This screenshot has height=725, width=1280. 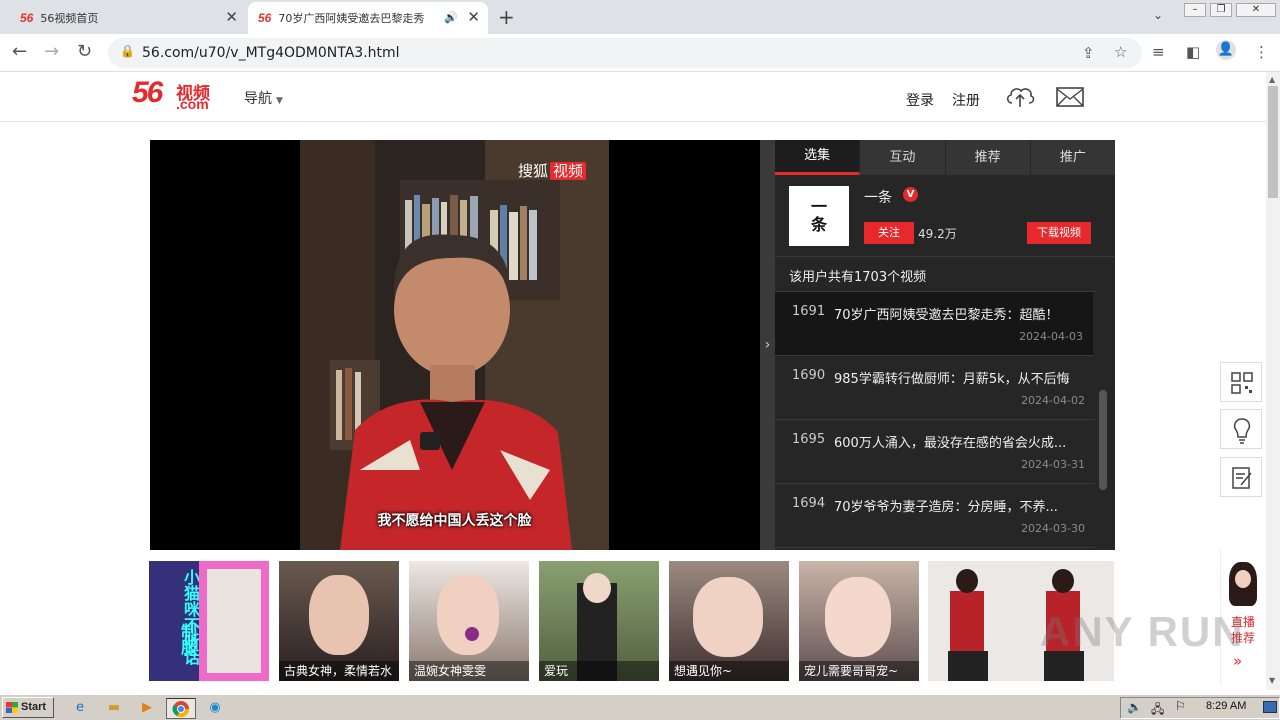 What do you see at coordinates (84, 51) in the screenshot?
I see `reload-icon: ↻` at bounding box center [84, 51].